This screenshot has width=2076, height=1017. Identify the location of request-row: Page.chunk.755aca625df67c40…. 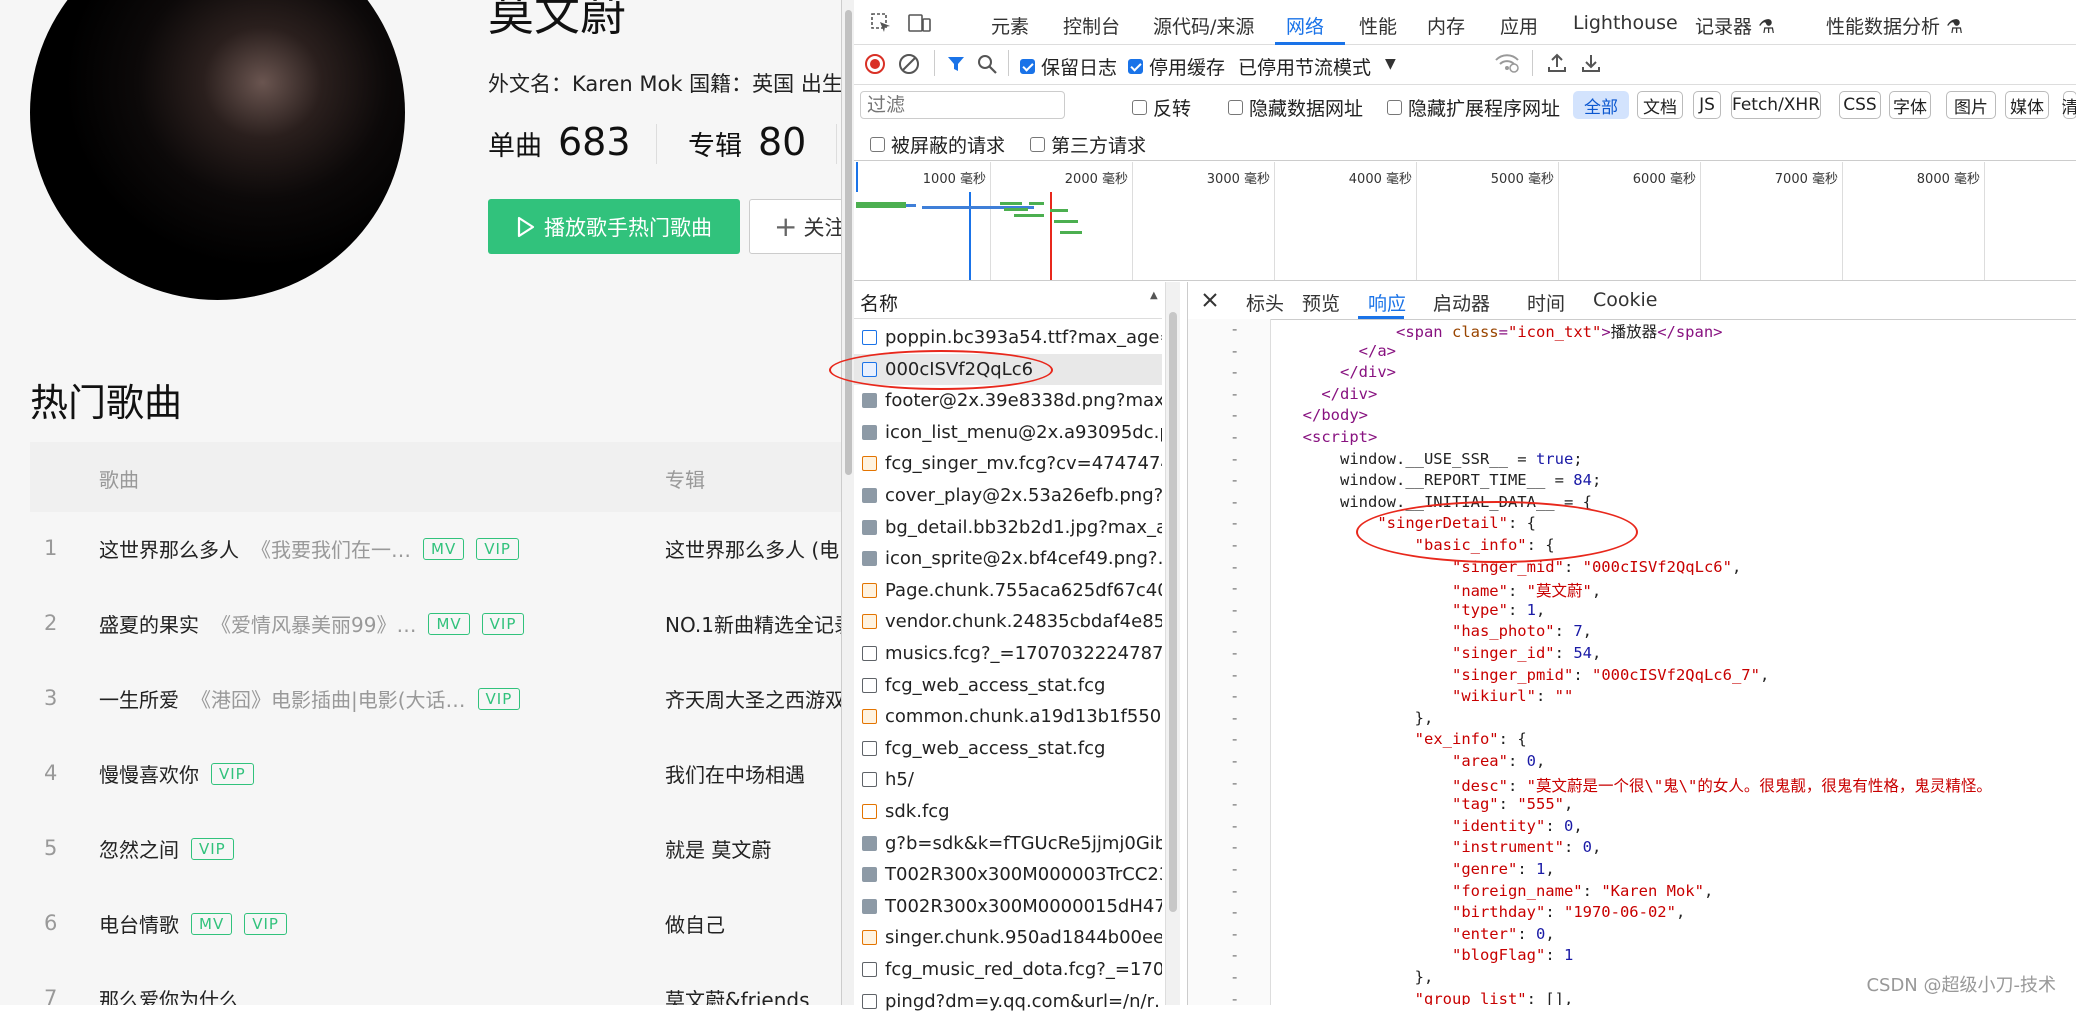
(1008, 590).